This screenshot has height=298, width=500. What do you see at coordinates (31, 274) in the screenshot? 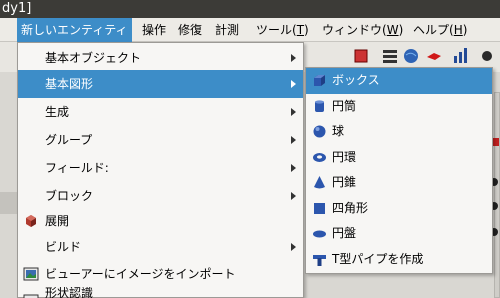
I see `image-import-icon` at bounding box center [31, 274].